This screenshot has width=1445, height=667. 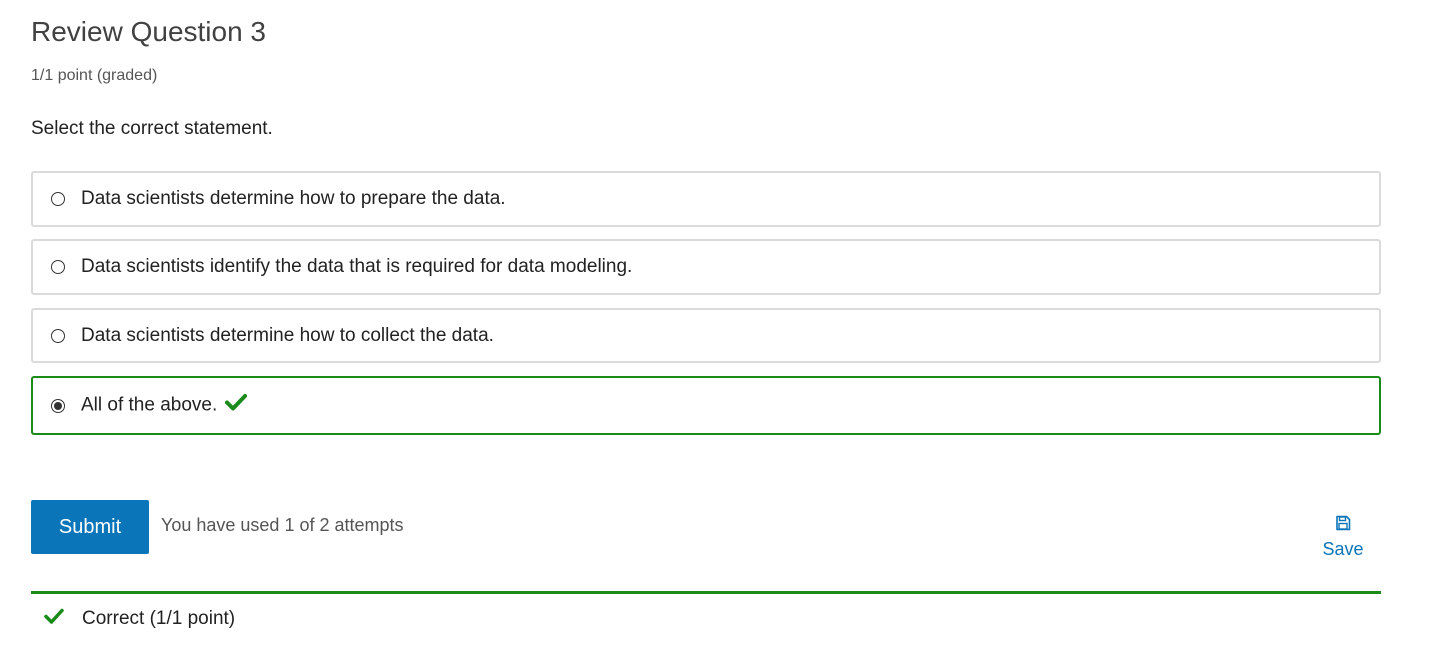 What do you see at coordinates (152, 128) in the screenshot?
I see `question-prompt: Select the correct statement.` at bounding box center [152, 128].